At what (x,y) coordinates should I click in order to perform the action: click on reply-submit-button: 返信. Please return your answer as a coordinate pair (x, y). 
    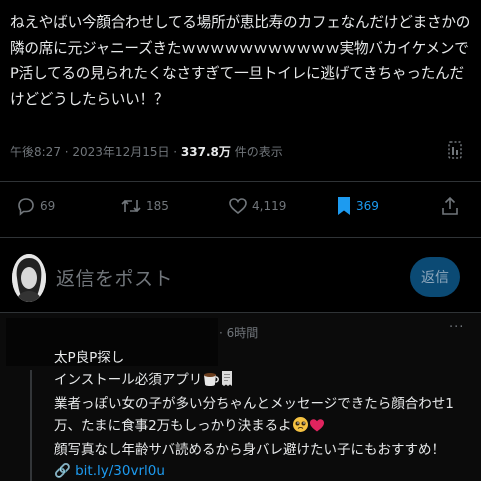
    Looking at the image, I should click on (435, 277).